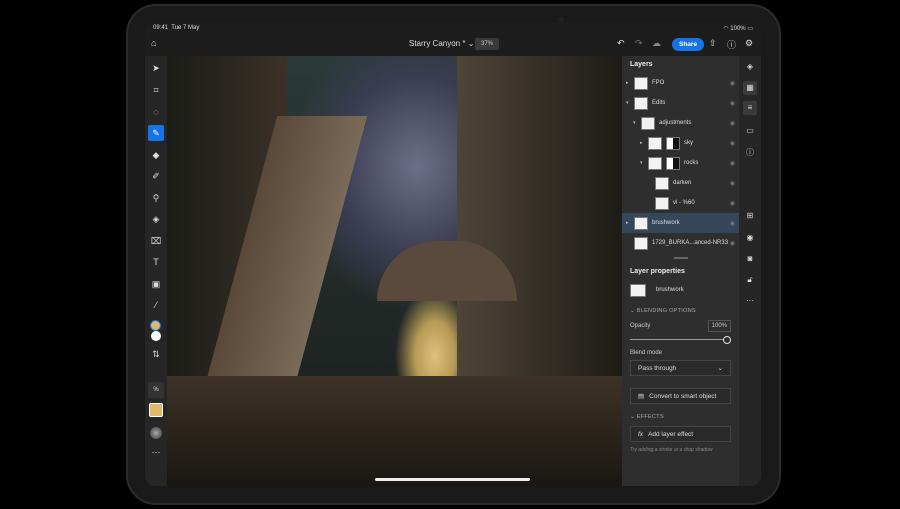  What do you see at coordinates (750, 67) in the screenshot?
I see `layers-icon: ◈` at bounding box center [750, 67].